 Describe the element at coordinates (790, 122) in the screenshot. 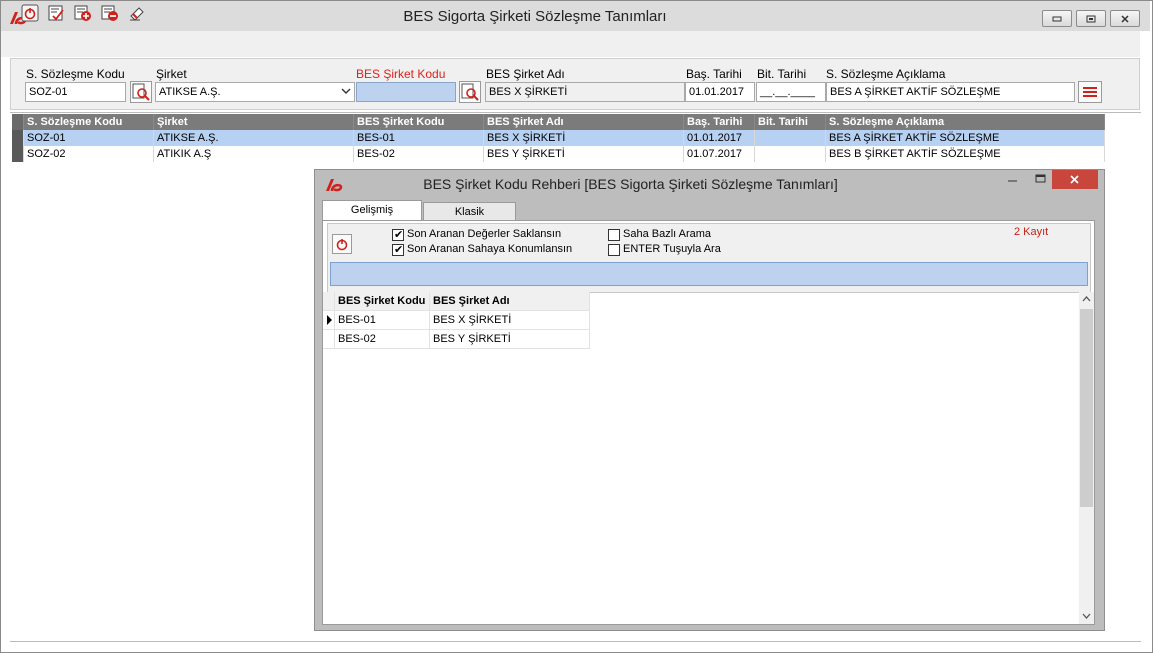

I see `column-header: Bit. Tarihi` at that location.